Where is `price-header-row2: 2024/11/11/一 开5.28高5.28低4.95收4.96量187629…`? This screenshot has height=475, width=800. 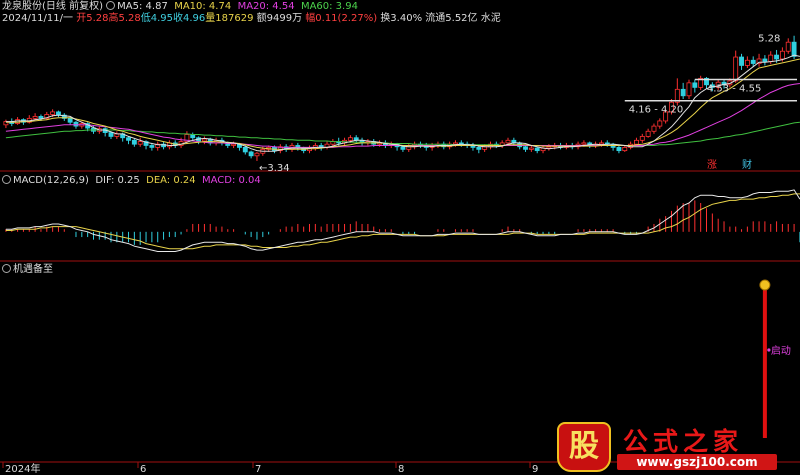
price-header-row2: 2024/11/11/一 开5.28高5.28低4.95收4.96量187629… is located at coordinates (251, 19).